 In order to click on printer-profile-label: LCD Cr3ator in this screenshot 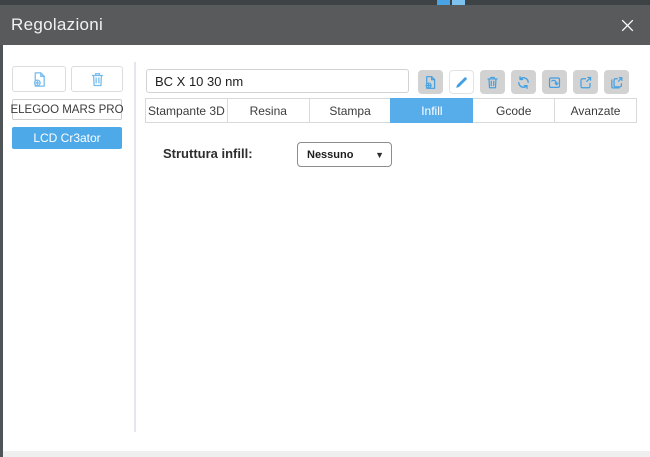, I will do `click(67, 138)`.